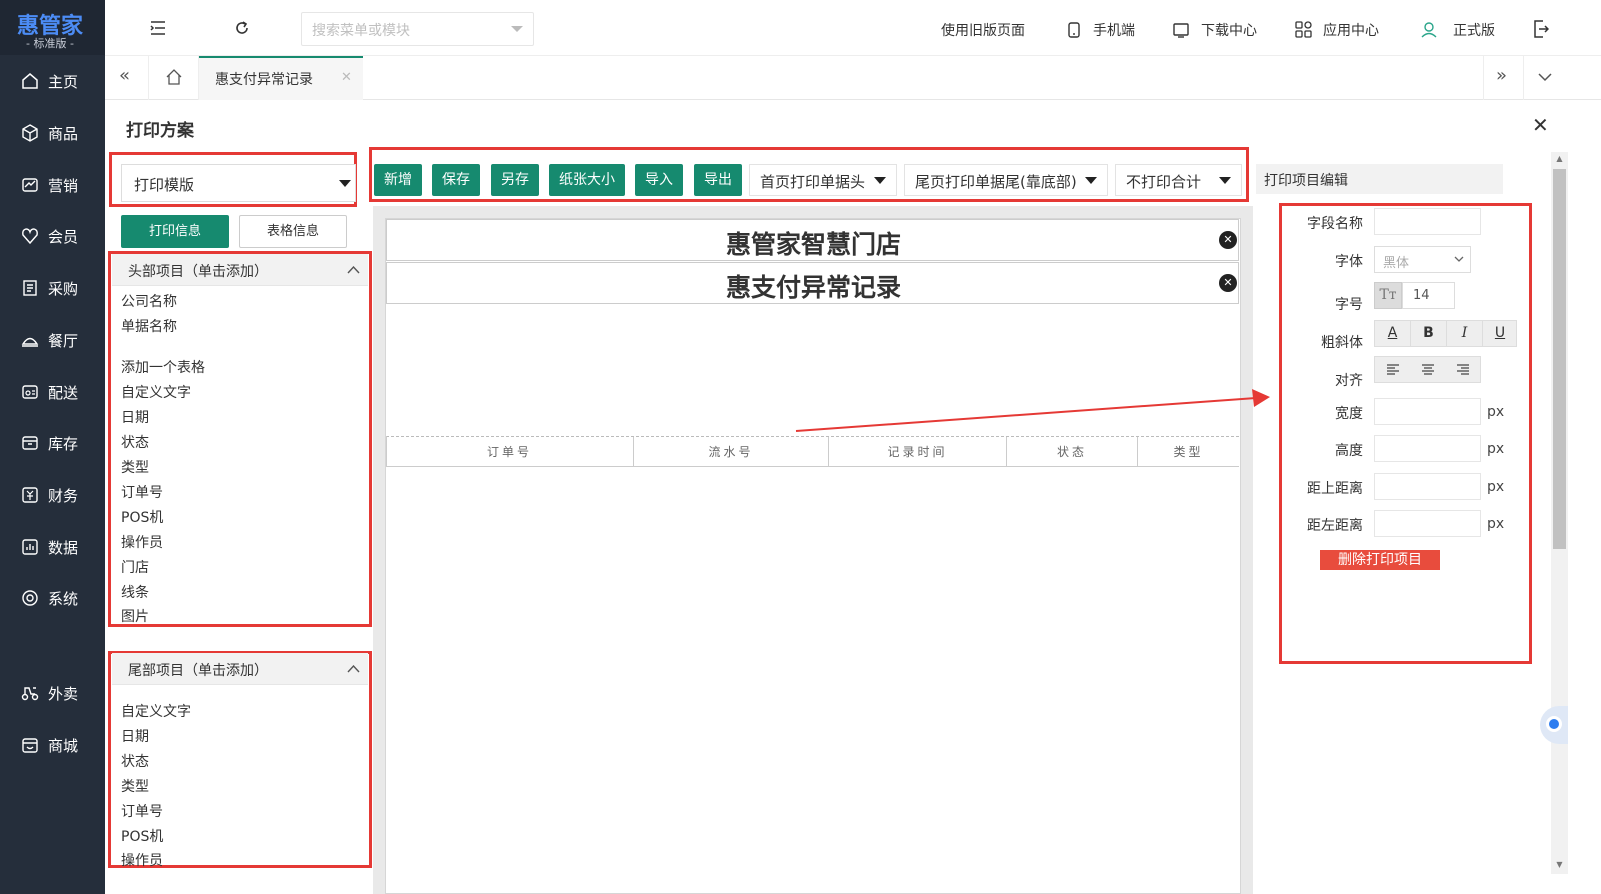 This screenshot has width=1601, height=894. Describe the element at coordinates (1554, 725) in the screenshot. I see `assistant-bubble` at that location.